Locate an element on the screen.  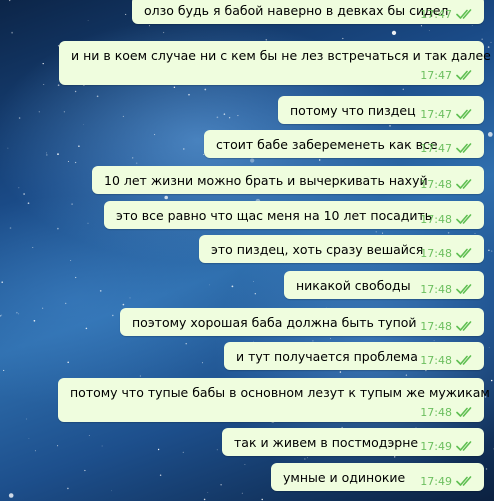
message-text: никакой свободы is located at coordinates (353, 285).